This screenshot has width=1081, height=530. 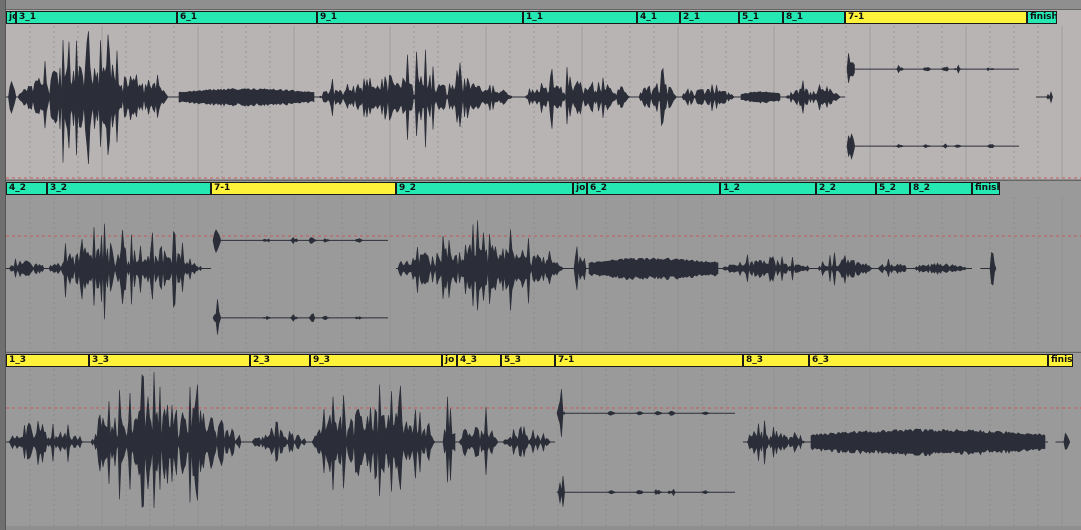 What do you see at coordinates (732, 188) in the screenshot?
I see `clip-label: 1_2` at bounding box center [732, 188].